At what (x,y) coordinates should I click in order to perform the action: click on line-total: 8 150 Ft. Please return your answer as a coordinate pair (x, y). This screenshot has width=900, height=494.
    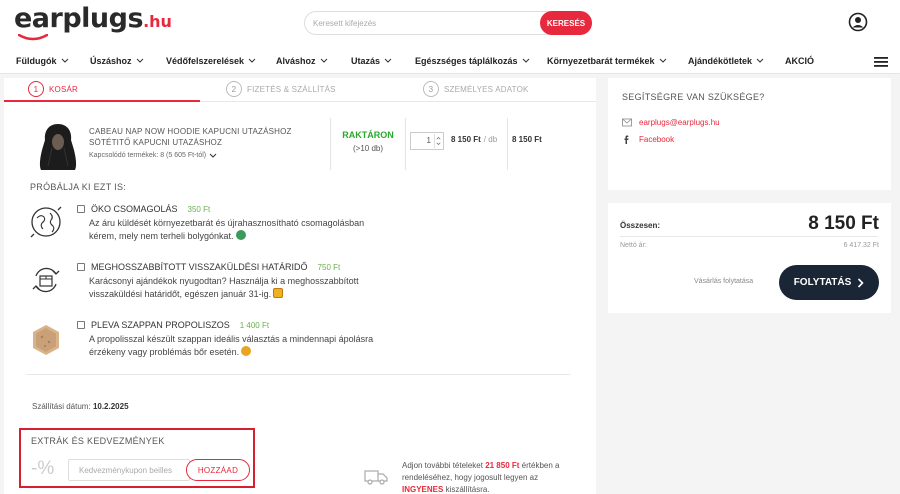
    Looking at the image, I should click on (527, 139).